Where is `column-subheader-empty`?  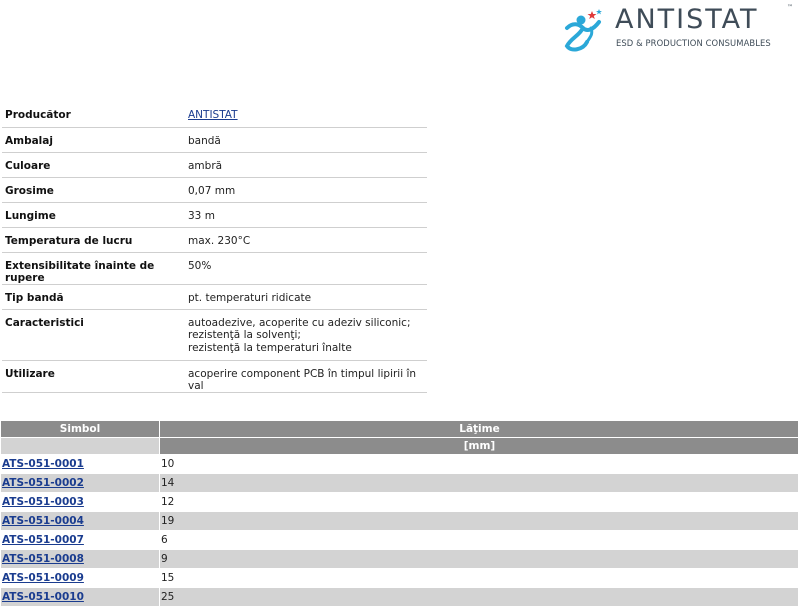
column-subheader-empty is located at coordinates (80, 446).